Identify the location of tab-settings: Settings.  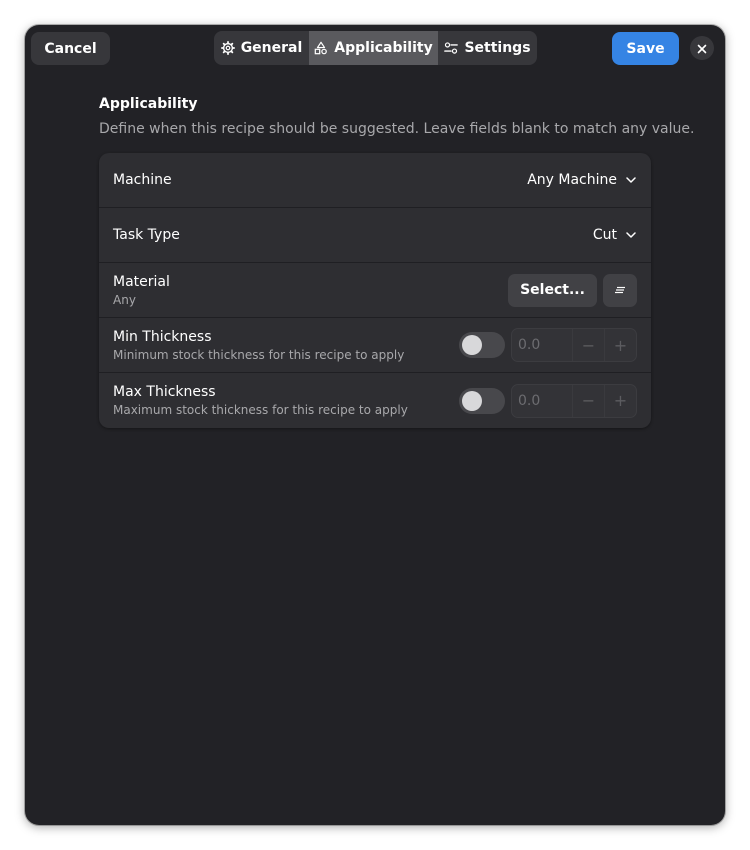
(487, 48).